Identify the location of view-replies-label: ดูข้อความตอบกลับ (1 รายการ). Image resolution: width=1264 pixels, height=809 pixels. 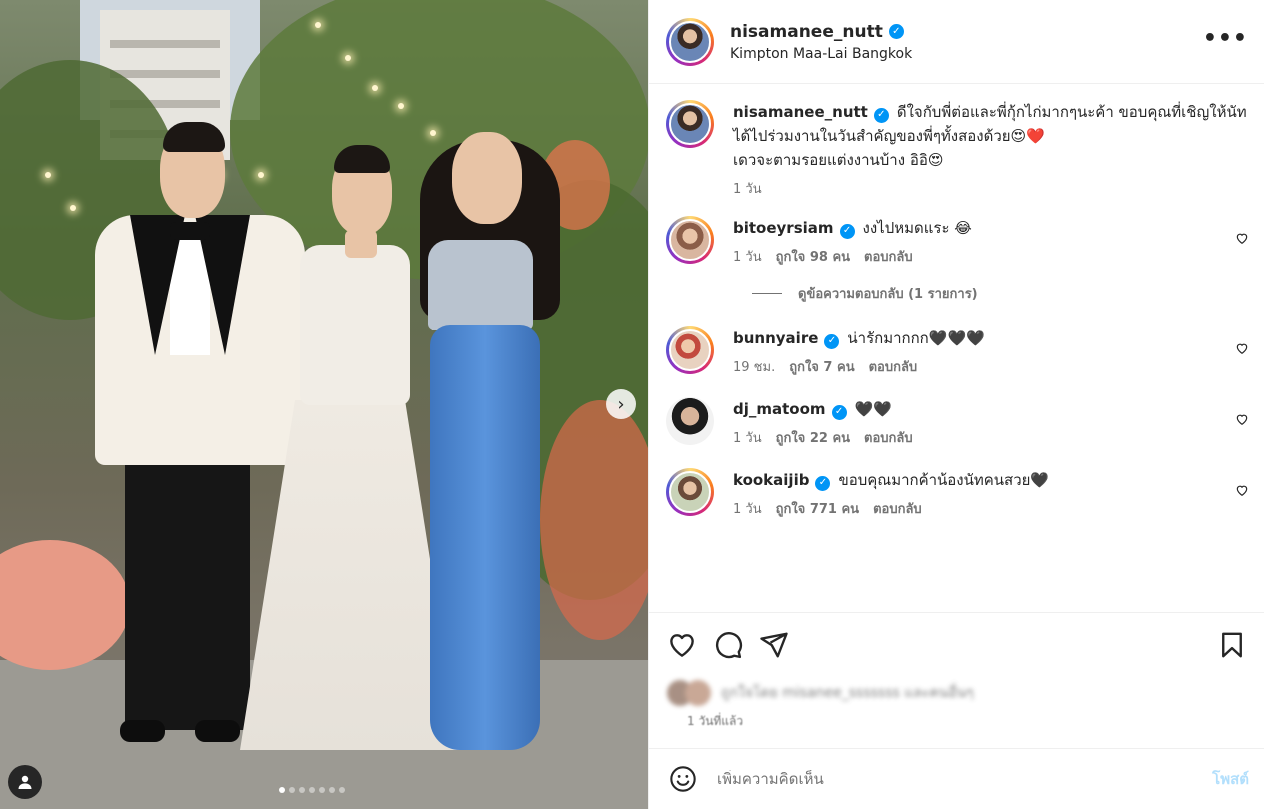
(888, 294).